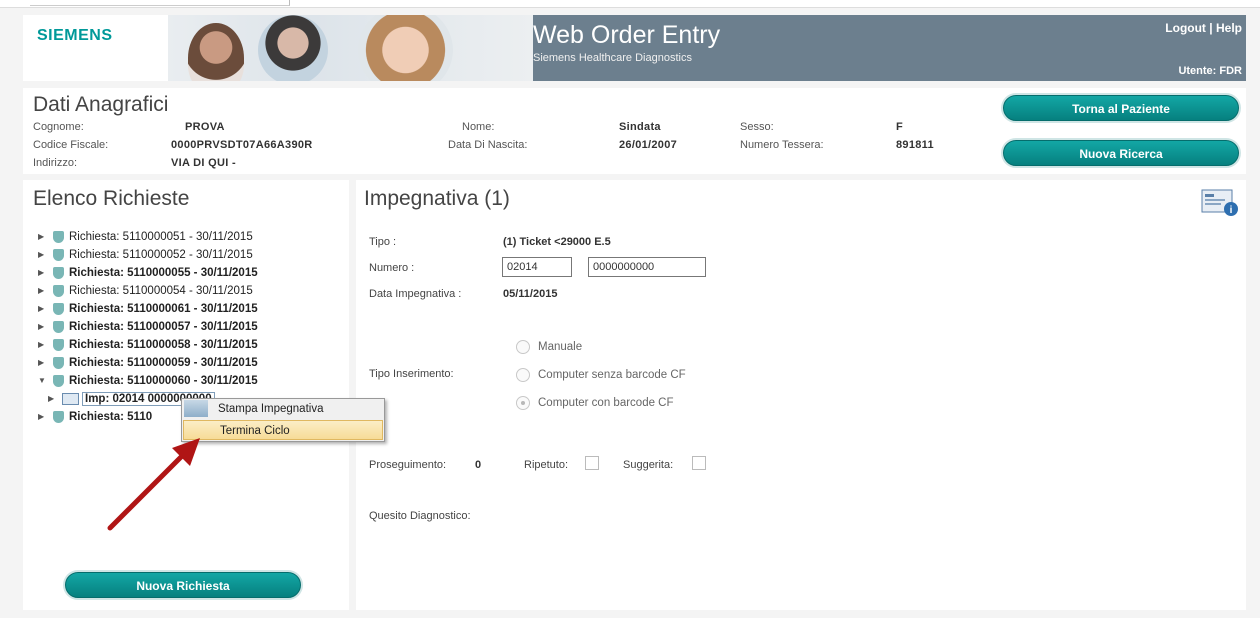 Image resolution: width=1260 pixels, height=618 pixels. I want to click on suggerita-checkbox, so click(699, 463).